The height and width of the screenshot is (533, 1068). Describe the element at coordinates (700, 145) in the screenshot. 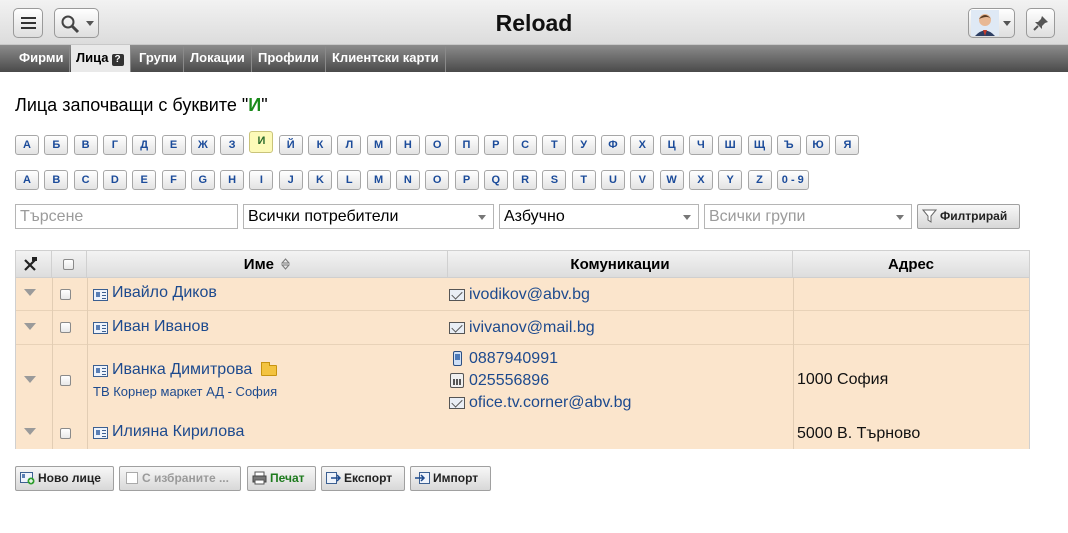

I see `letter-filter-button: Ч` at that location.